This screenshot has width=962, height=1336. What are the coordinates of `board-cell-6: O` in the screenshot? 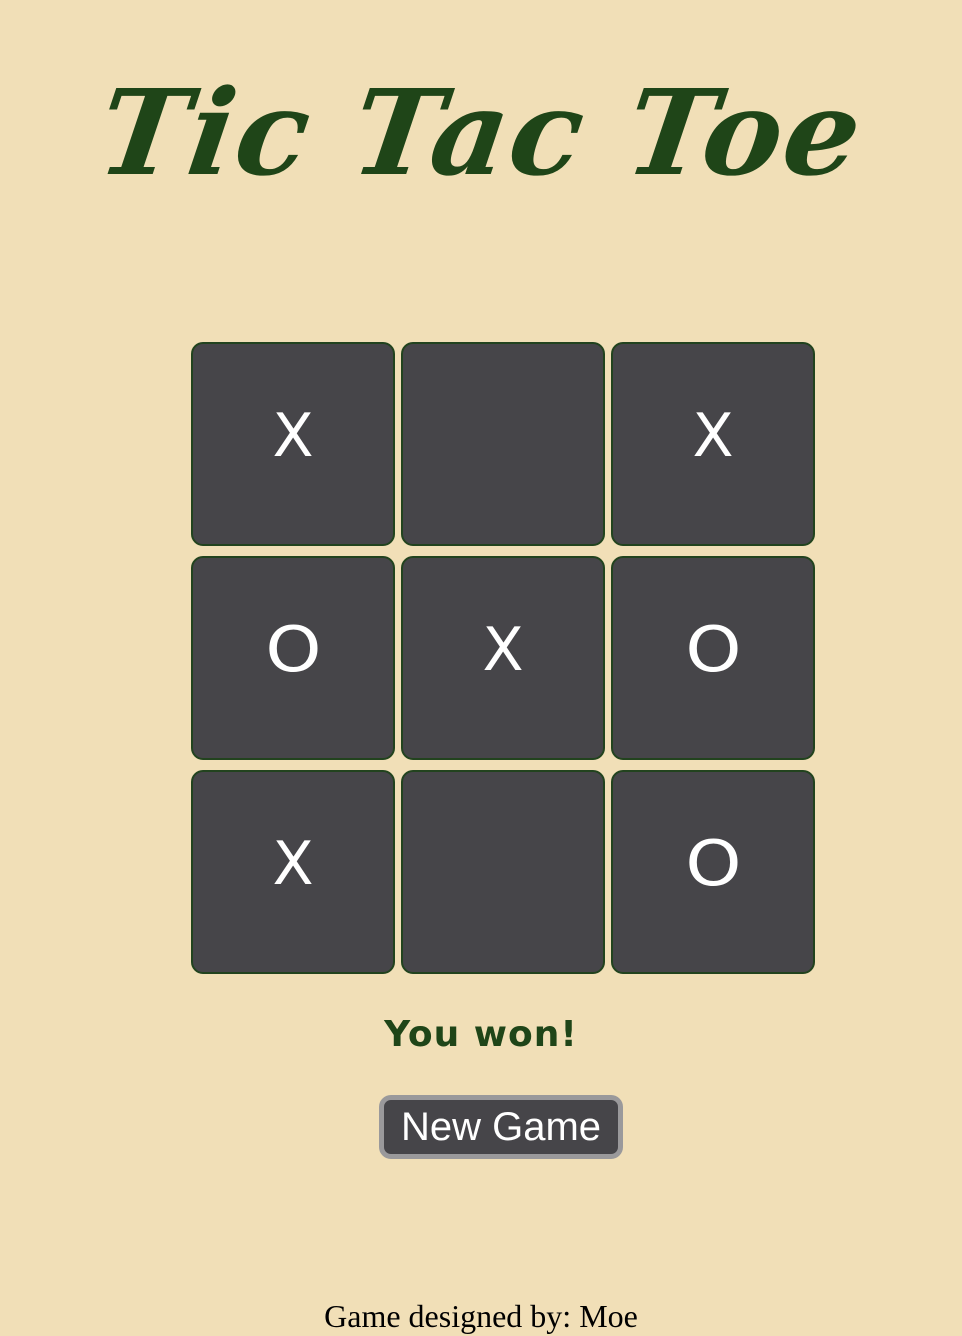 It's located at (713, 658).